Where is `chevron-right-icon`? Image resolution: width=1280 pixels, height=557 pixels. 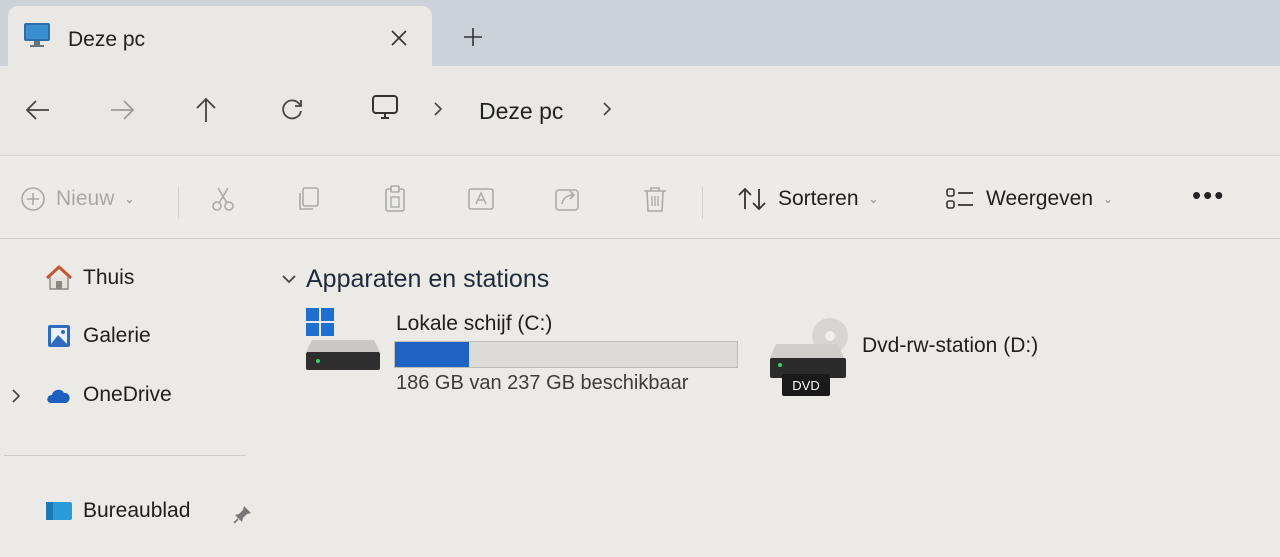
chevron-right-icon is located at coordinates (16, 396).